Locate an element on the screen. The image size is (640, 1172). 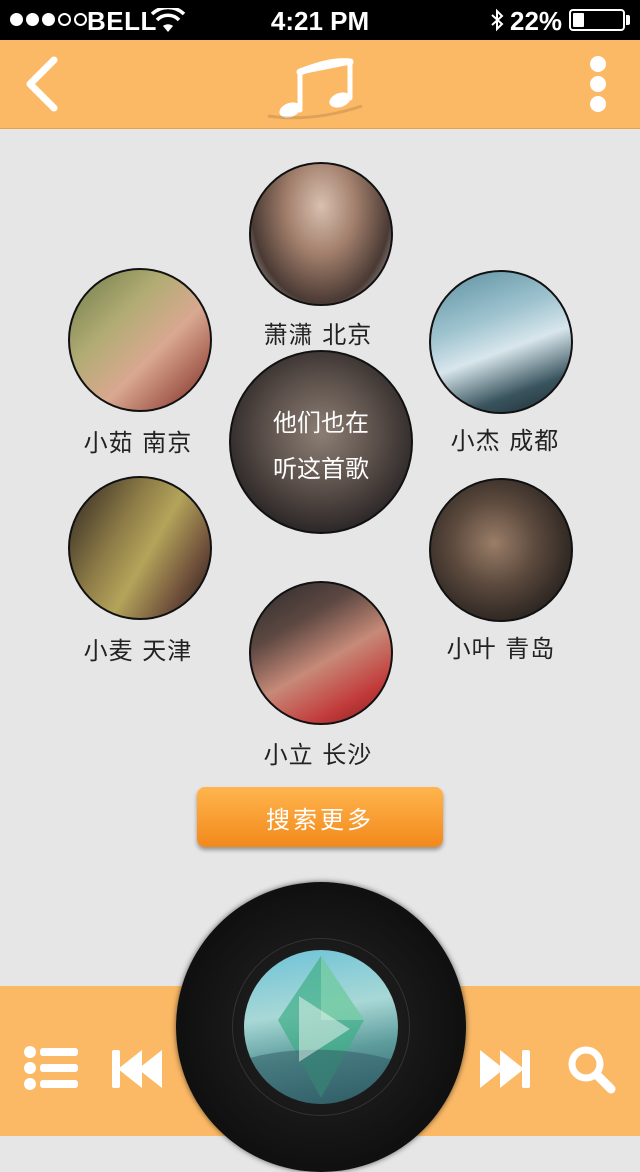
listener-label: 小麦 天津 is located at coordinates (138, 651).